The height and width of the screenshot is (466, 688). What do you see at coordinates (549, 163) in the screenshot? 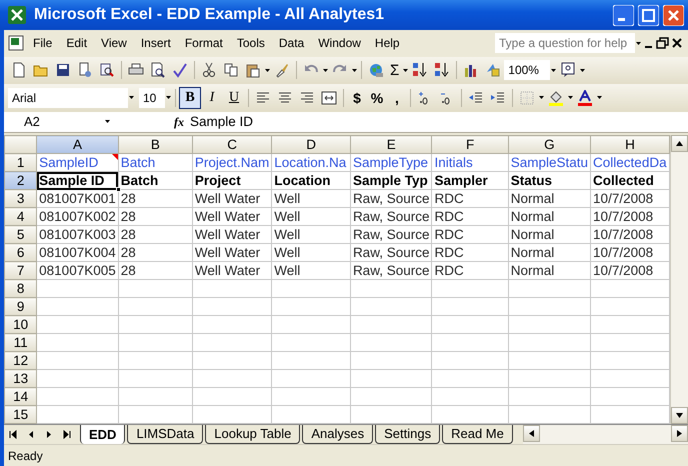
I see `table-cell: SampleStatu` at bounding box center [549, 163].